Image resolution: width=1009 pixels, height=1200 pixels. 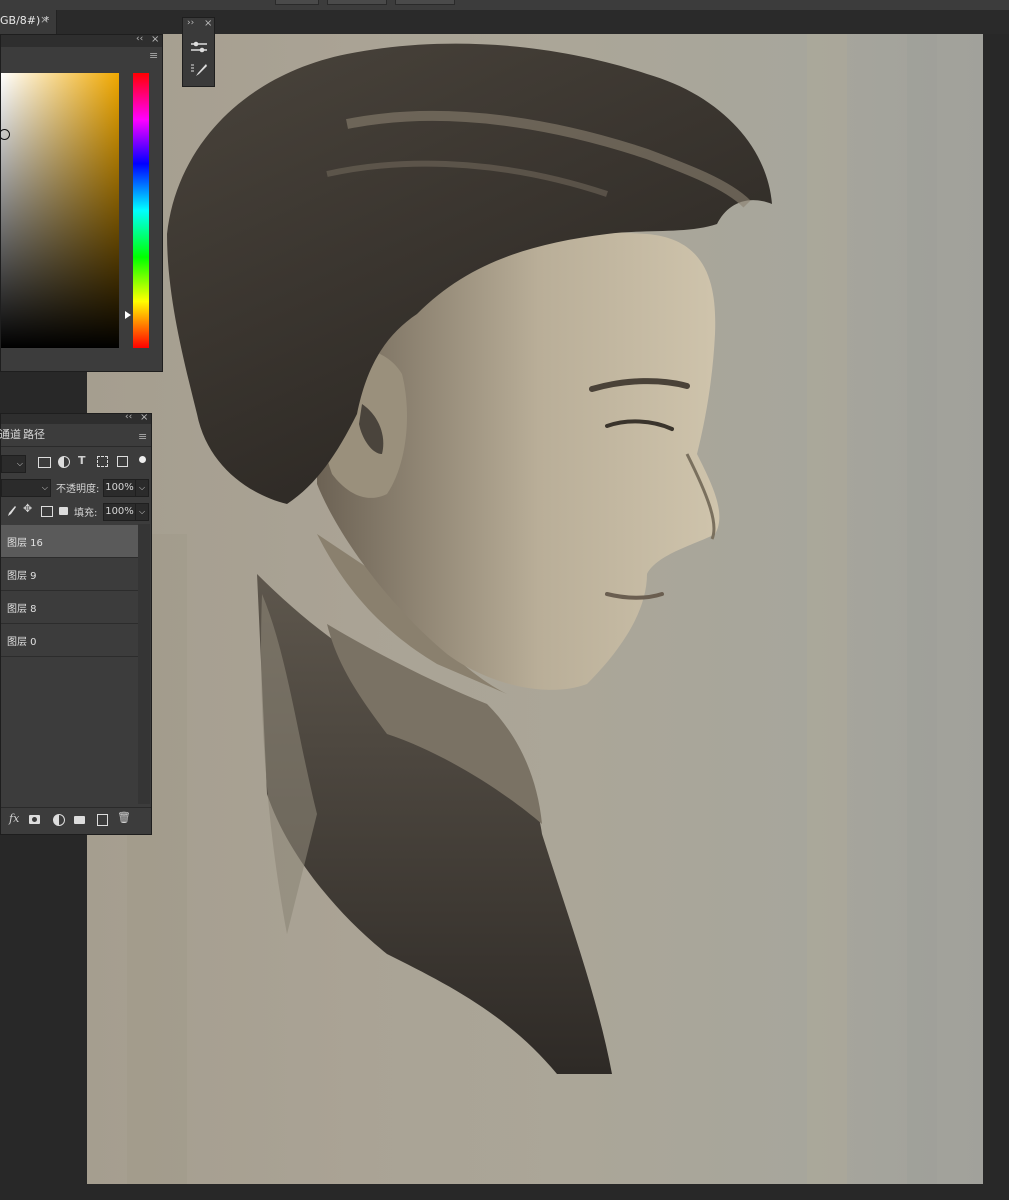 I want to click on color-panel: ‹‹ × ≡, so click(x=81, y=203).